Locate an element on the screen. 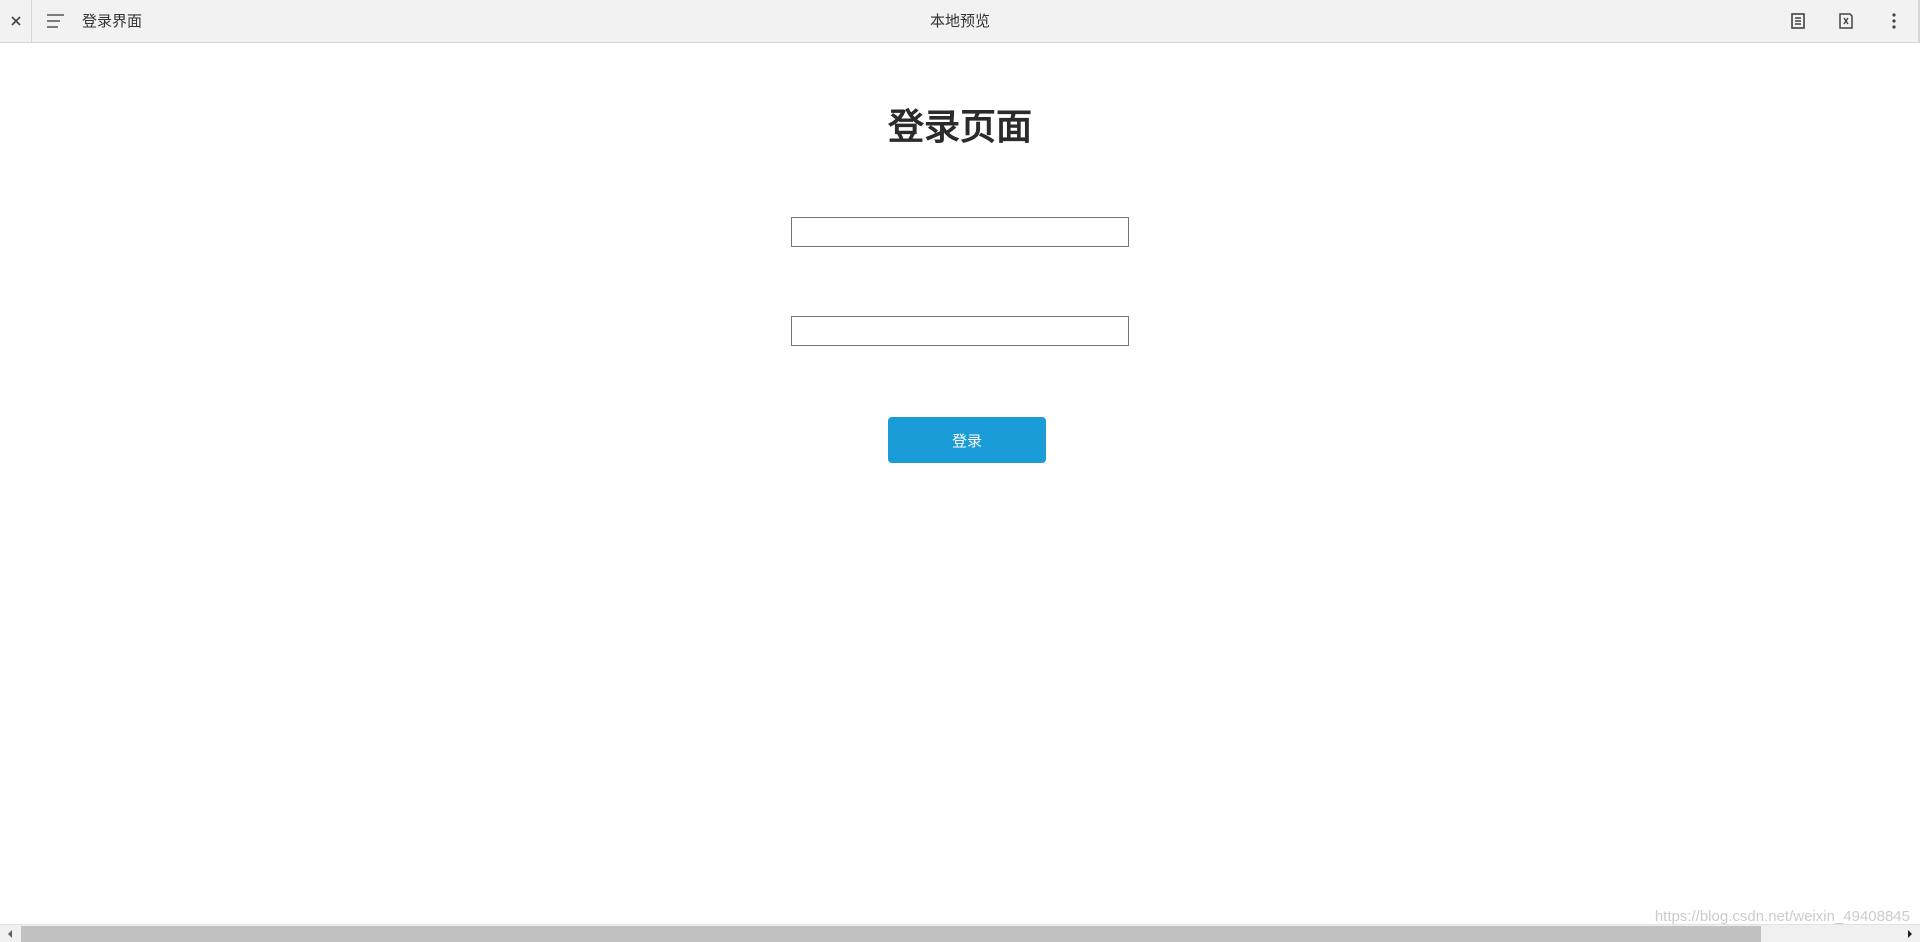  scroll-thumb is located at coordinates (891, 934).